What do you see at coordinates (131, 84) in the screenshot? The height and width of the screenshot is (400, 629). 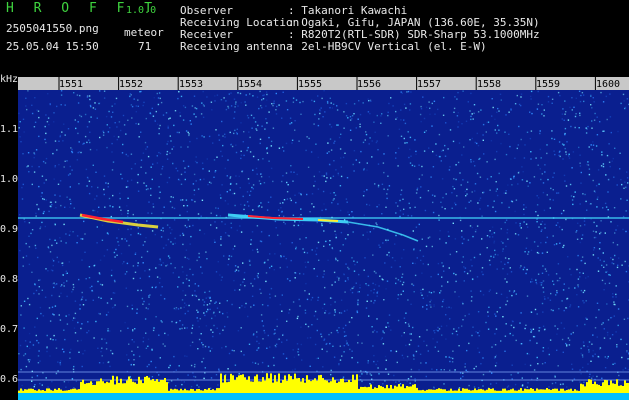 I see `time-tick-label: 1552` at bounding box center [131, 84].